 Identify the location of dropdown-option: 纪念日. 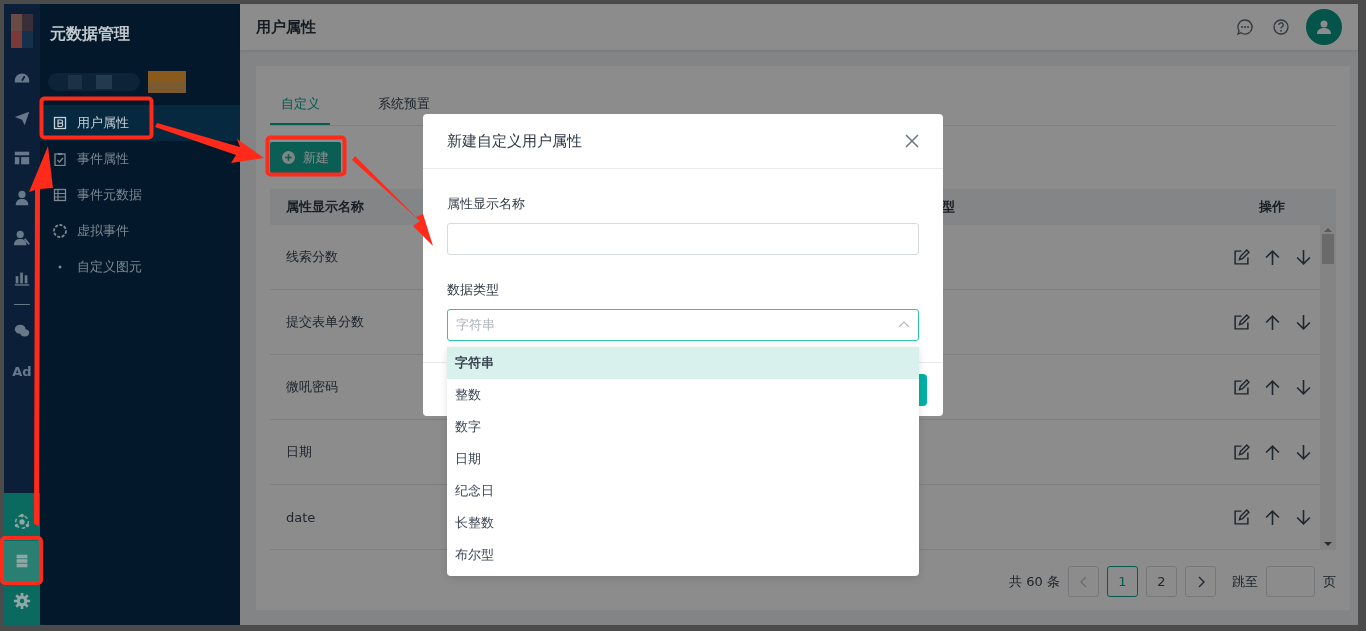
(683, 491).